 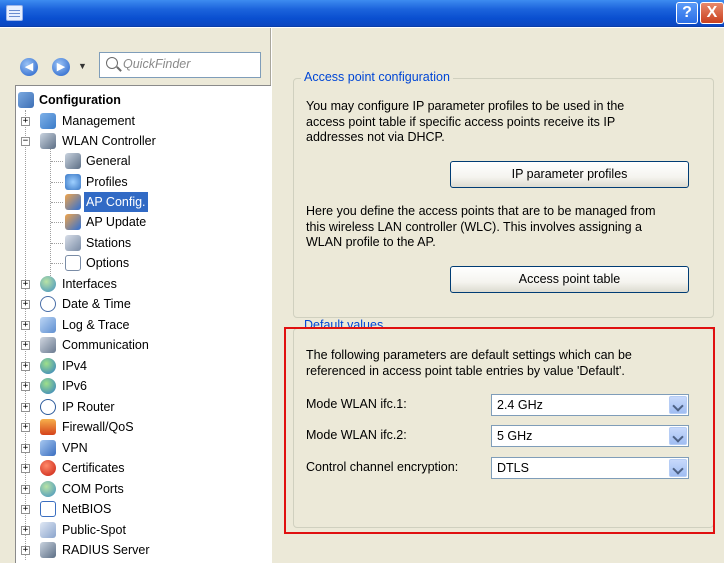 What do you see at coordinates (48, 550) in the screenshot?
I see `radius-server-icon` at bounding box center [48, 550].